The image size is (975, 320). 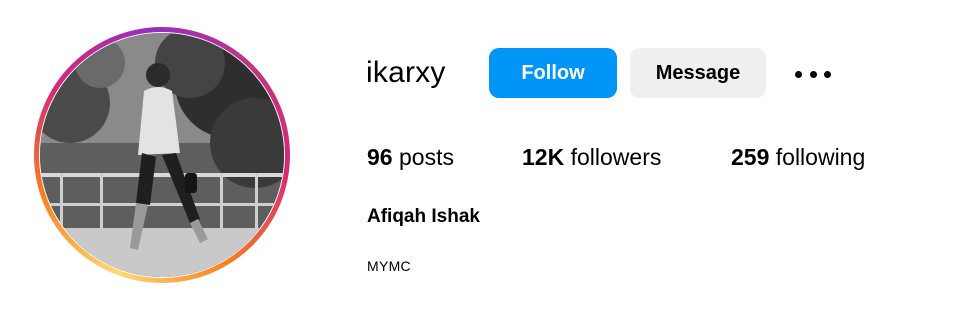 I want to click on follow-button: Follow, so click(x=553, y=73).